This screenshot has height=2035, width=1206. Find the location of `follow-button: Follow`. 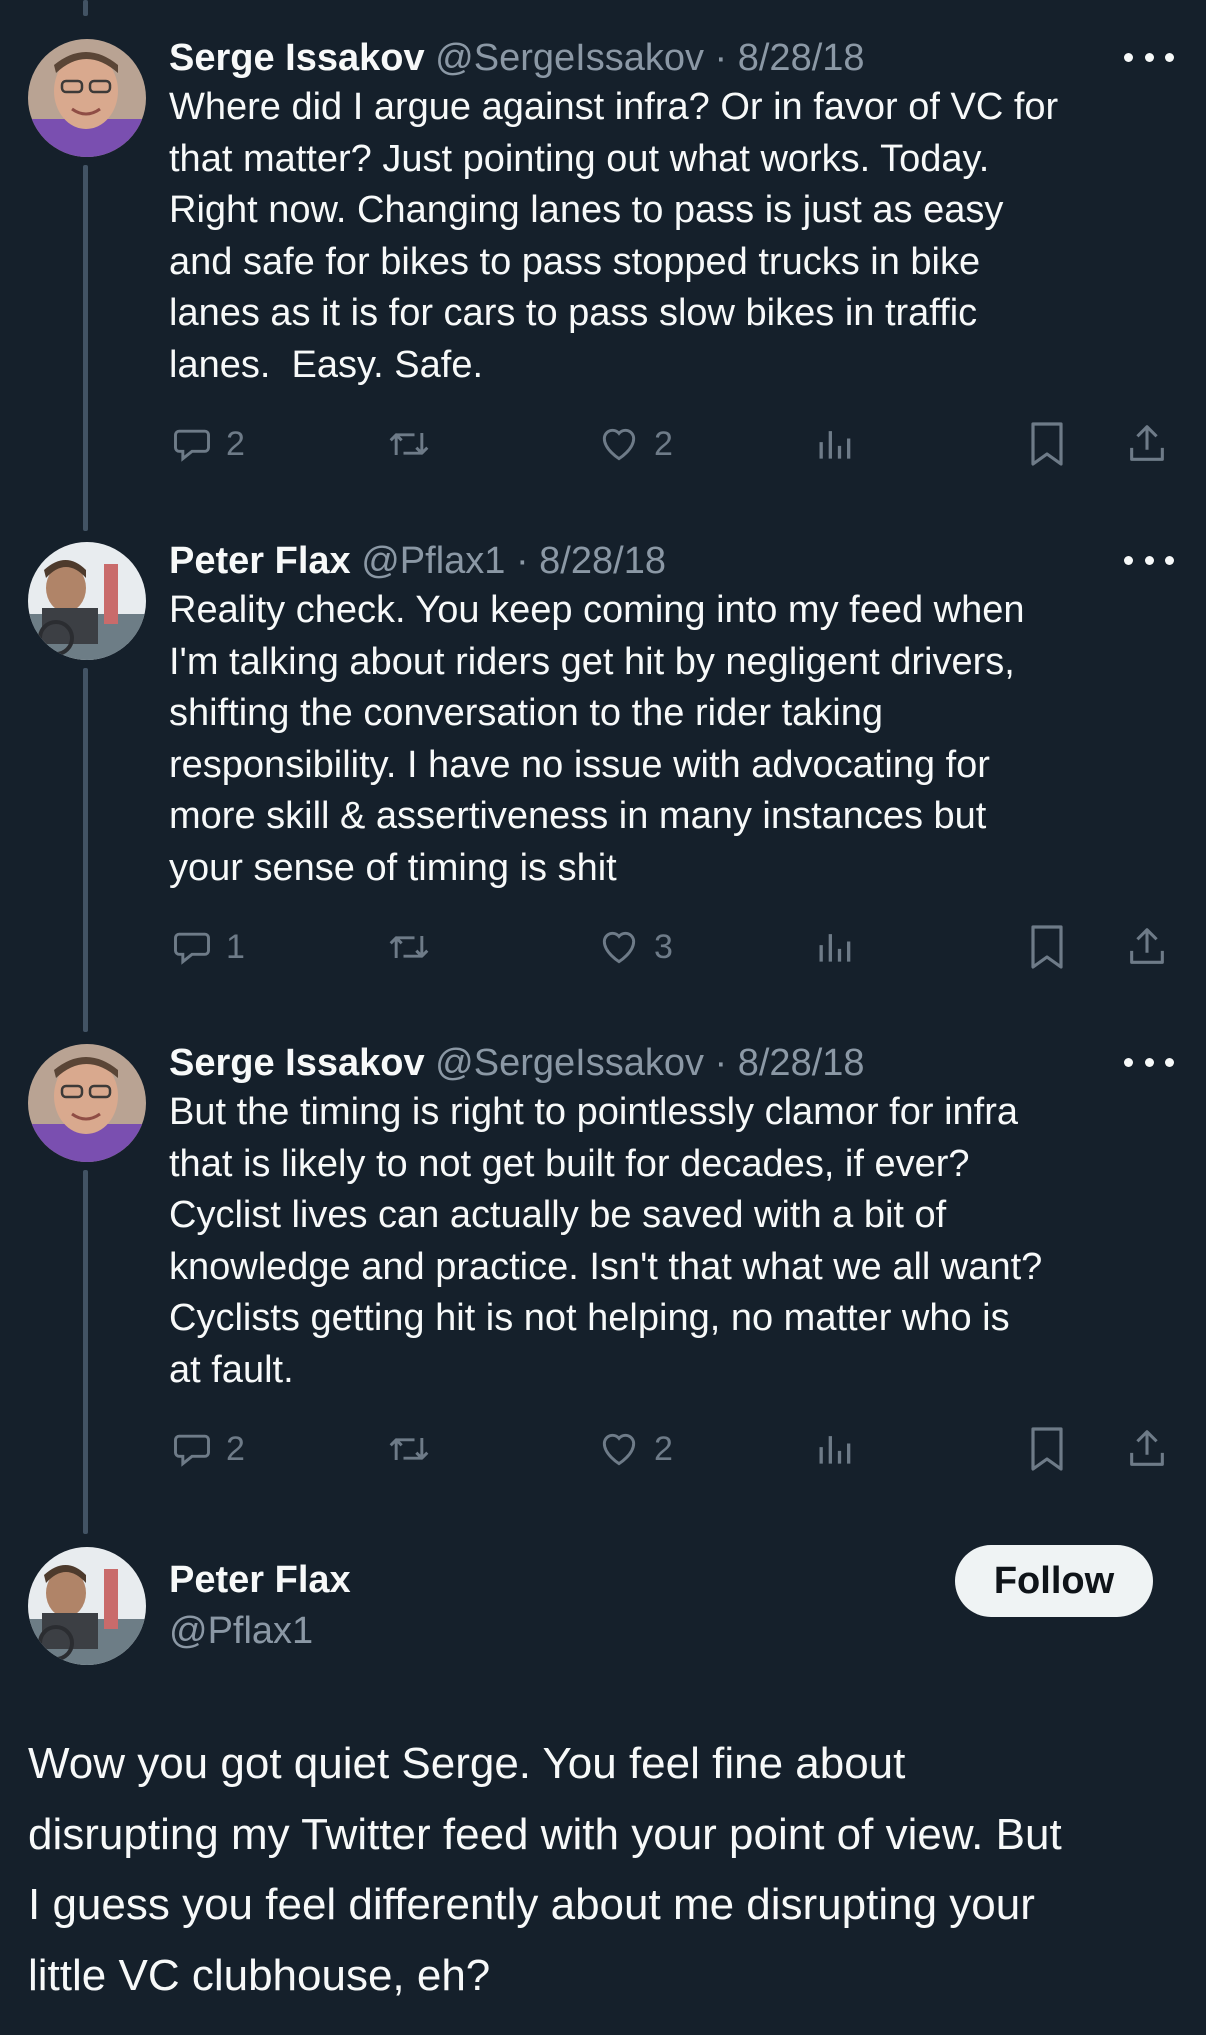

follow-button: Follow is located at coordinates (1054, 1581).